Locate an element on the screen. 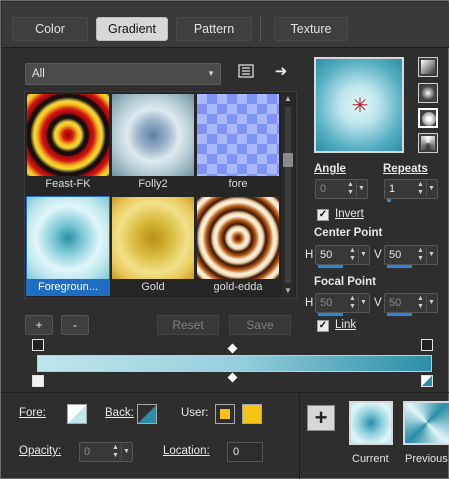  user-color-swatch is located at coordinates (252, 414).